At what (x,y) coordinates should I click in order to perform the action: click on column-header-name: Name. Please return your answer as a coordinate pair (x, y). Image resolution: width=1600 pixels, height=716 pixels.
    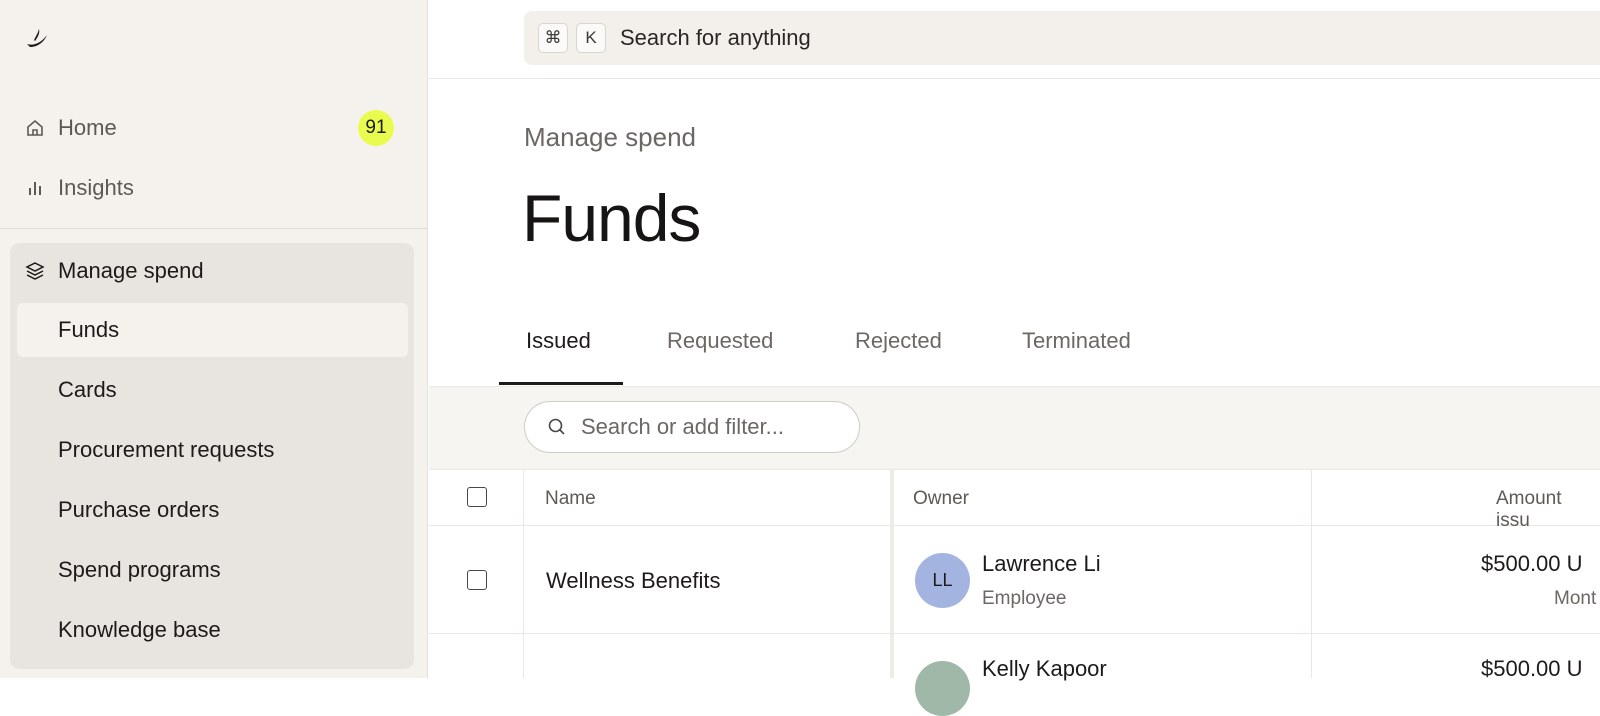
    Looking at the image, I should click on (570, 499).